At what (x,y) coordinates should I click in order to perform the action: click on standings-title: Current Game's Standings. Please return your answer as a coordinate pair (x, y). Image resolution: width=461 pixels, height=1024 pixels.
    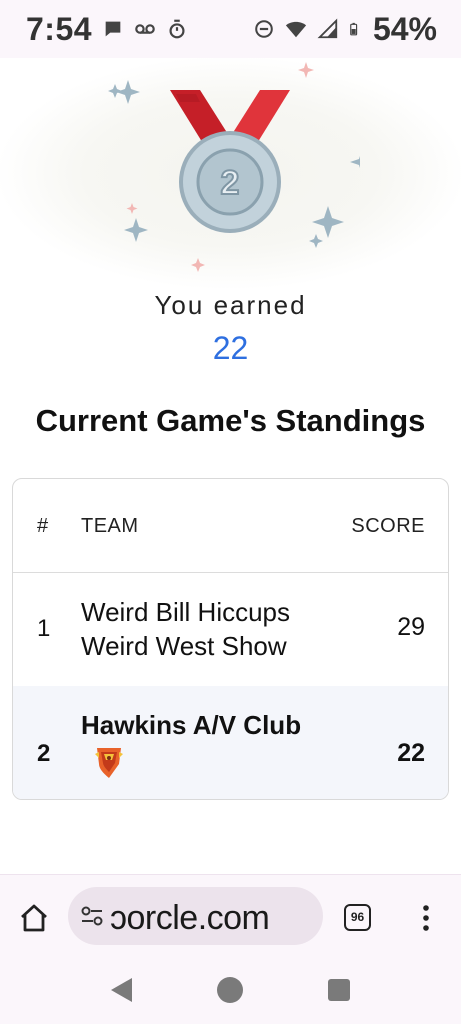
    Looking at the image, I should click on (230, 420).